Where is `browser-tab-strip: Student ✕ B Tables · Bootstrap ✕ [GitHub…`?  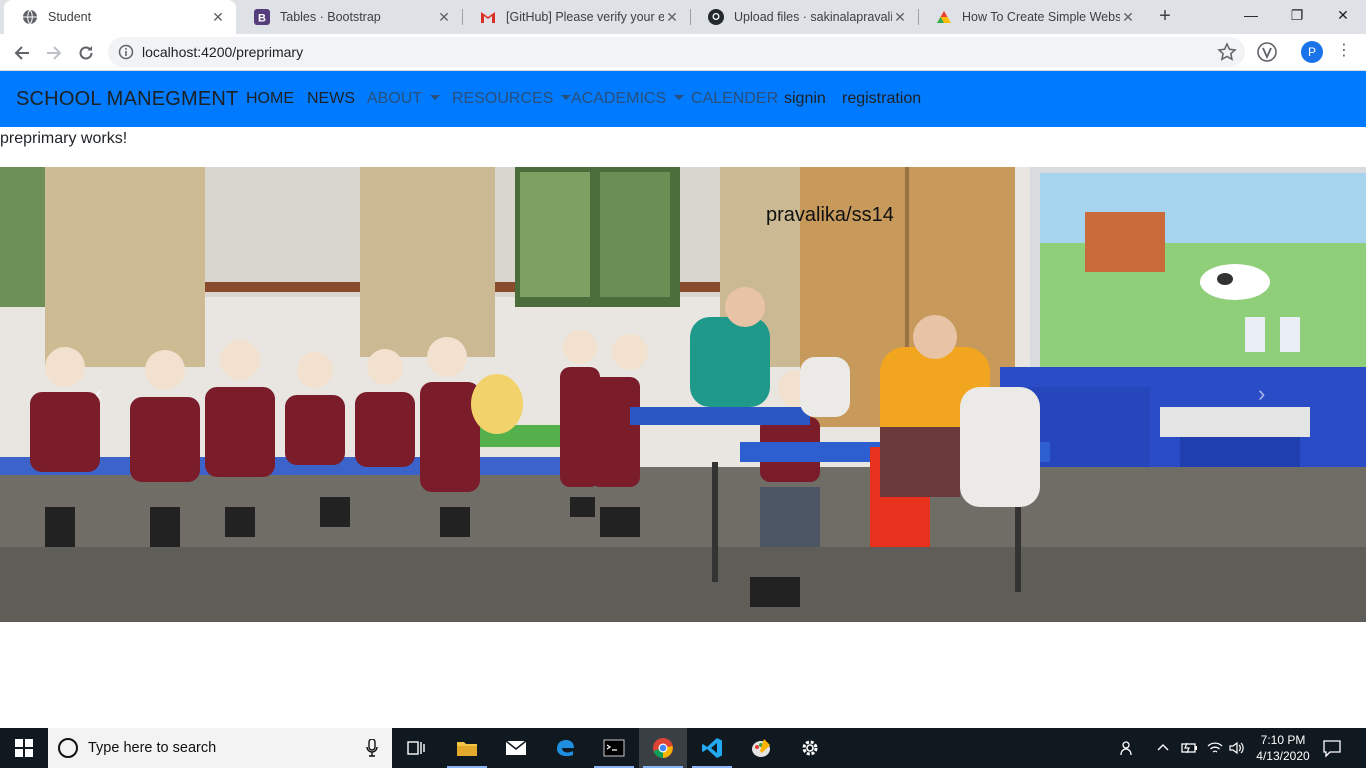 browser-tab-strip: Student ✕ B Tables · Bootstrap ✕ [GitHub… is located at coordinates (683, 17).